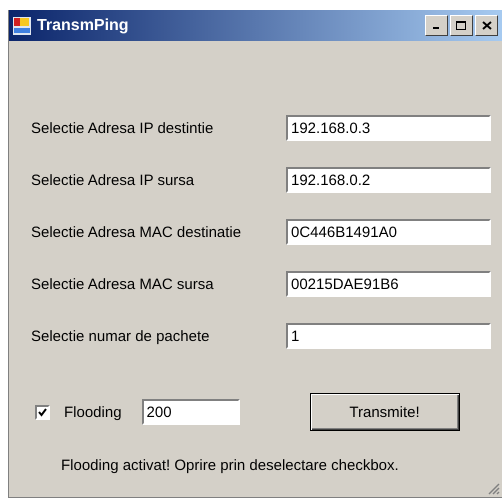 The image size is (502, 504). I want to click on input-field: 200, so click(191, 412).